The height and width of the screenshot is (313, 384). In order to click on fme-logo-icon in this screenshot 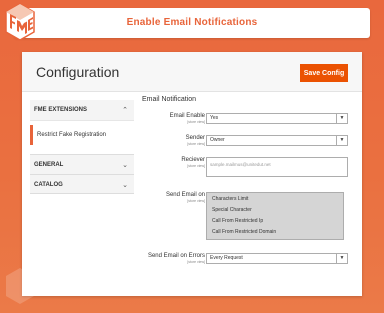, I will do `click(20, 22)`.